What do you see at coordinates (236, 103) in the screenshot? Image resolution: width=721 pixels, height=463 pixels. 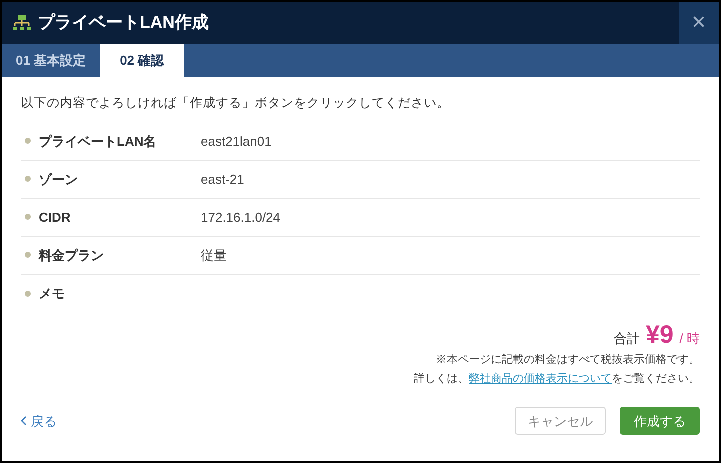 I see `instruction-text: 以下の内容でよろしければ「作成する」ボタンをクリックしてください。` at bounding box center [236, 103].